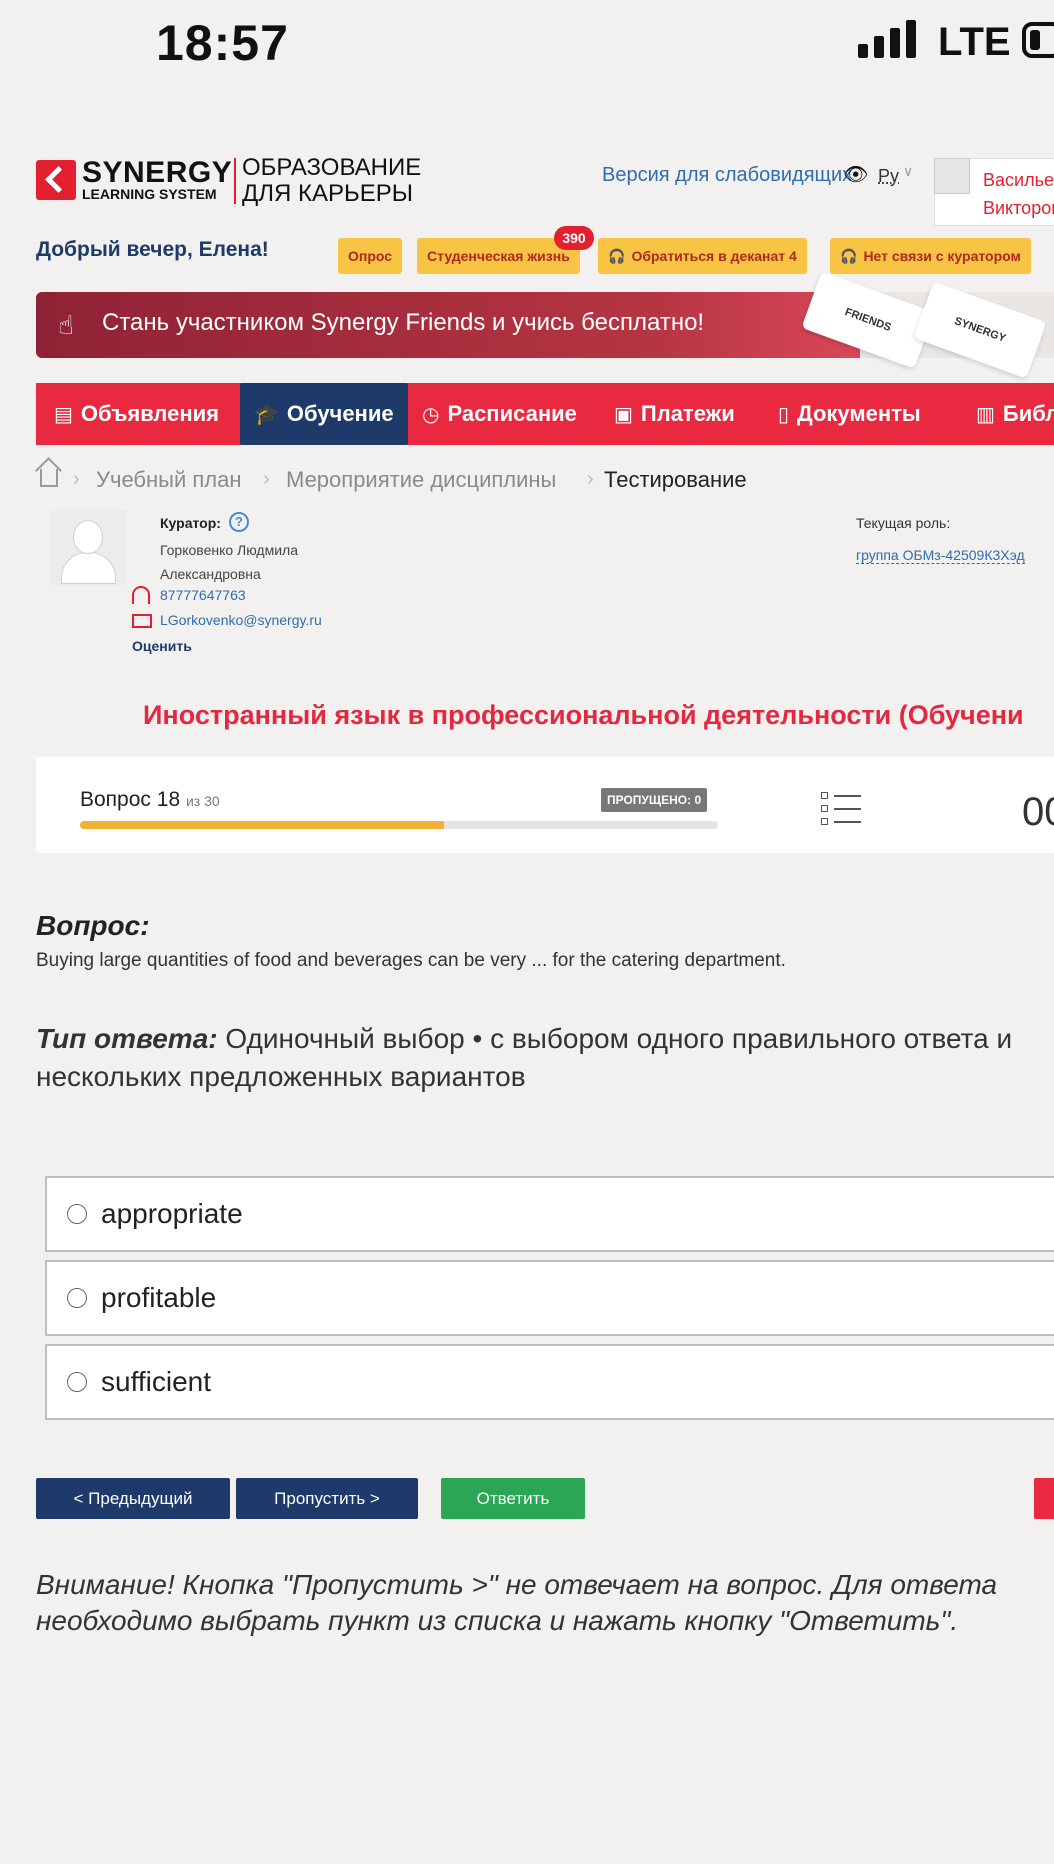 This screenshot has height=1864, width=1054. I want to click on curator-label: Куратор:, so click(190, 523).